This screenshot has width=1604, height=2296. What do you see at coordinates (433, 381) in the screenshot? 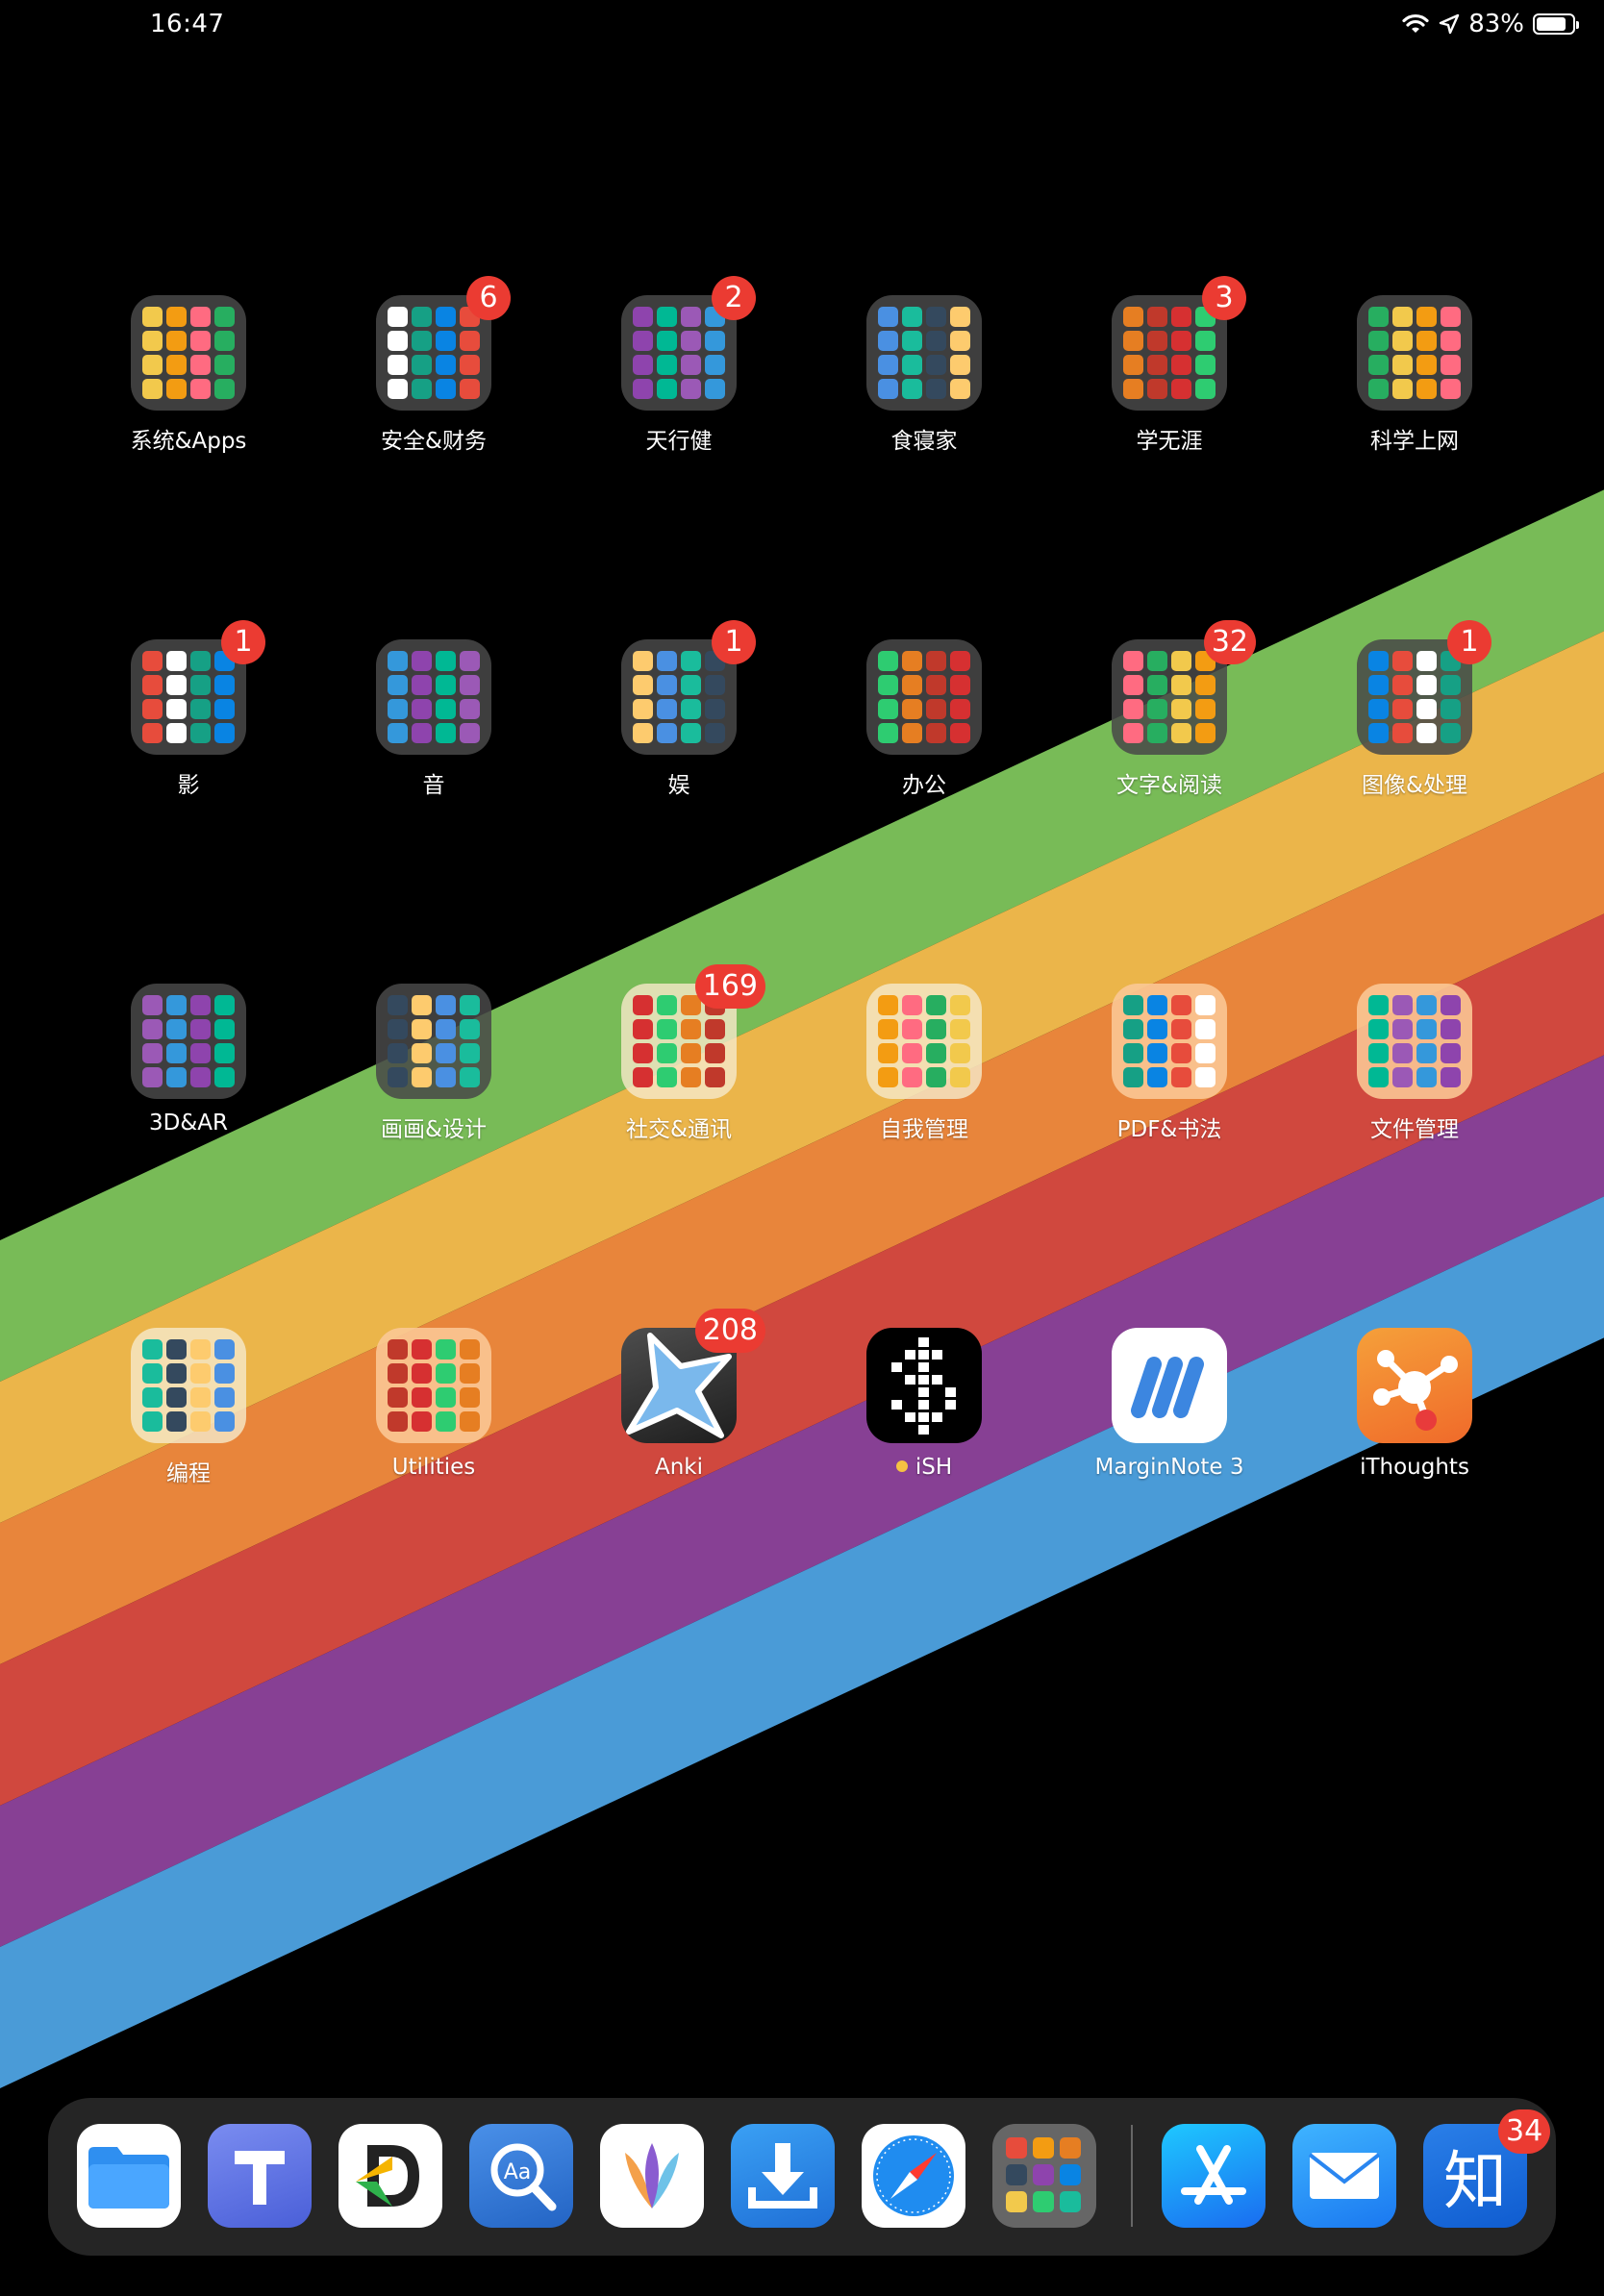
I see `folder-1: 安全&财务 6` at bounding box center [433, 381].